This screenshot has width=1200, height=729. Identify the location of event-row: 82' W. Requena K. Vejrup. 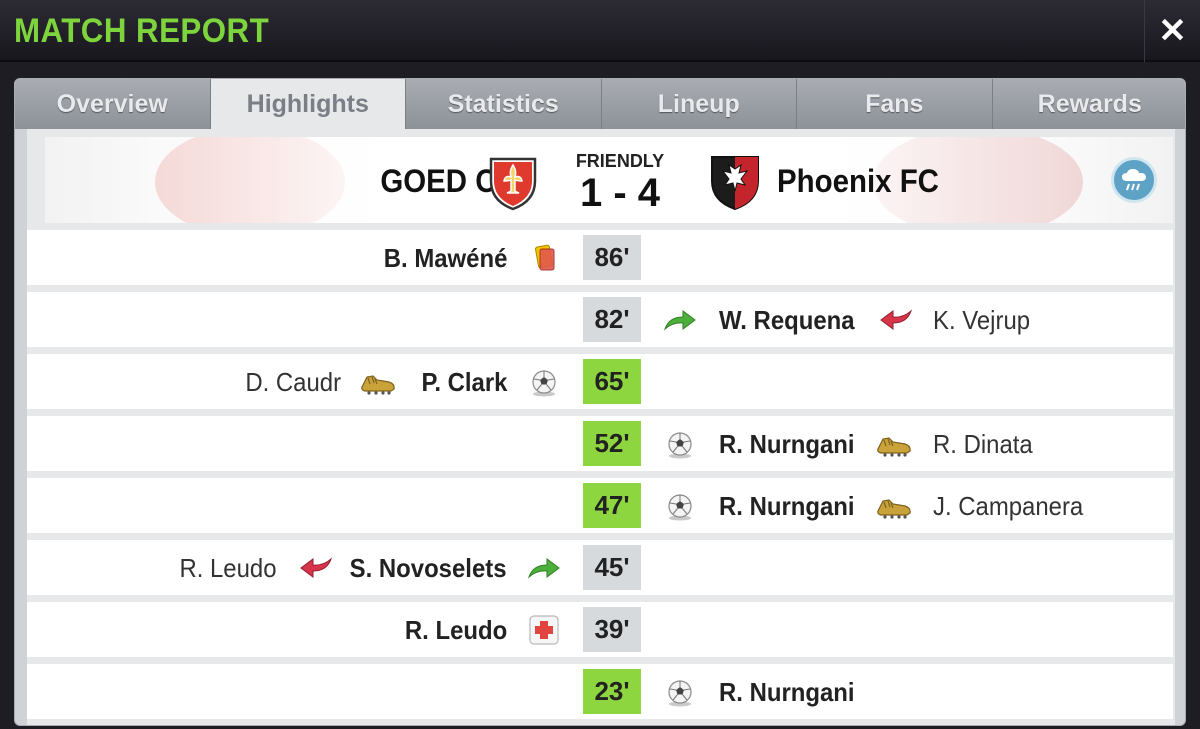
(600, 319).